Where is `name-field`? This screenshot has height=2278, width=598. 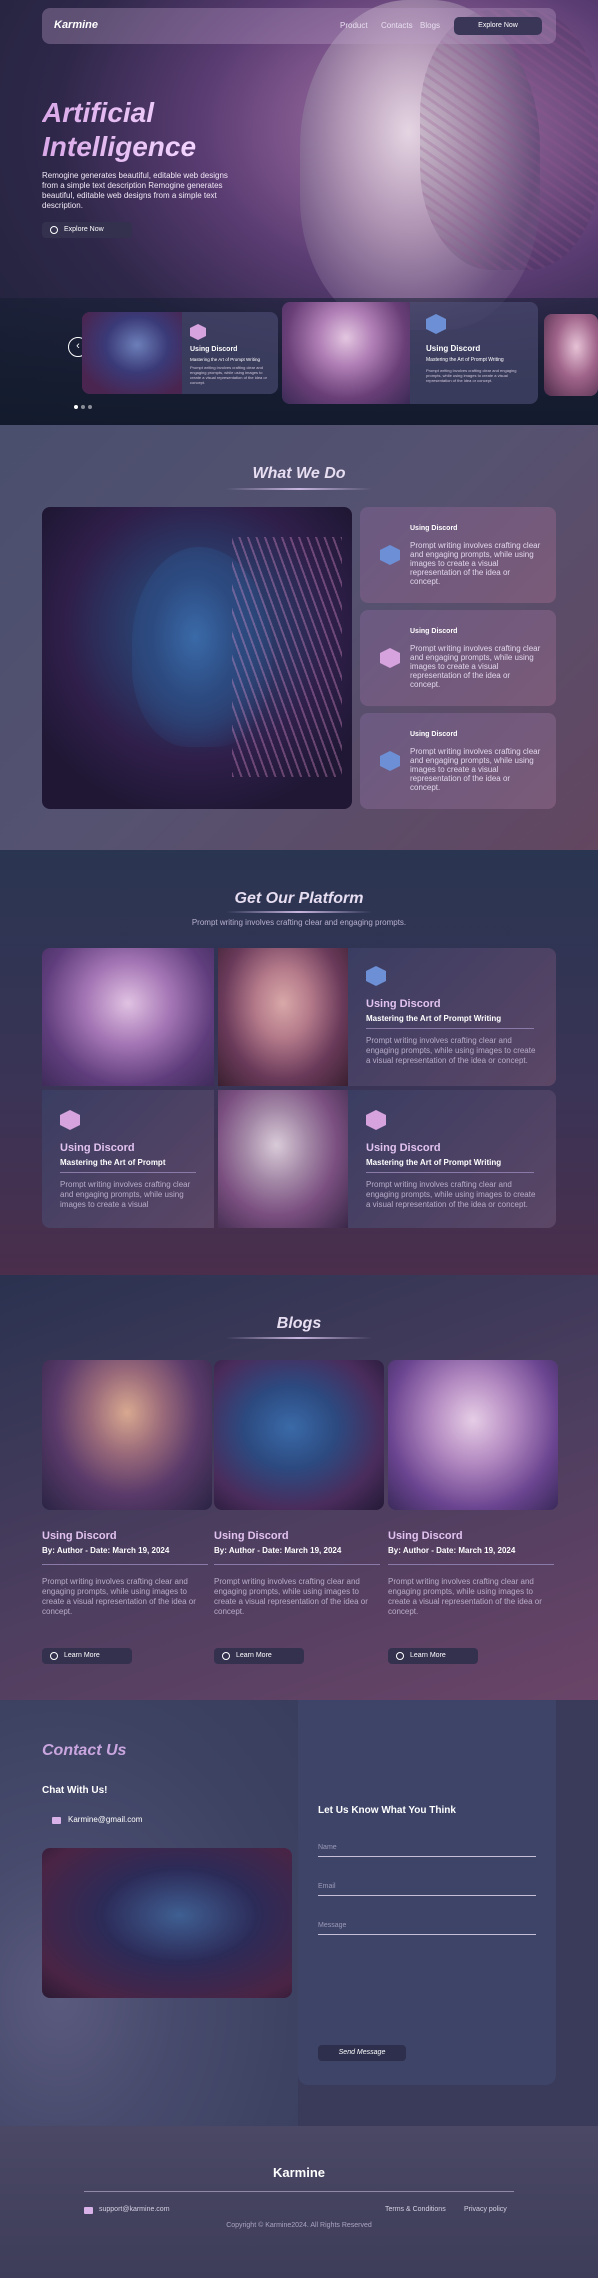
name-field is located at coordinates (427, 1856).